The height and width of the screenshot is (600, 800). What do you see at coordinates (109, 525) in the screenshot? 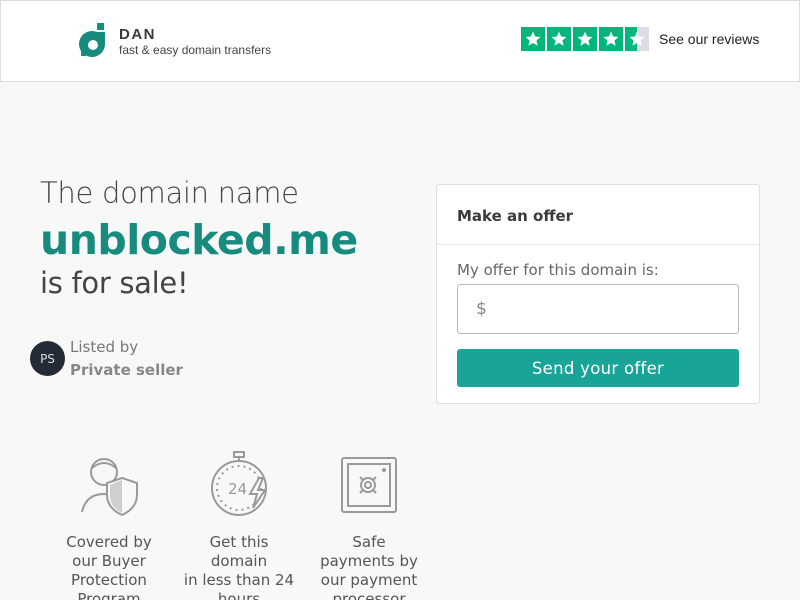
I see `feature-buyer-protection: Covered by our Buyer Protection Program` at bounding box center [109, 525].